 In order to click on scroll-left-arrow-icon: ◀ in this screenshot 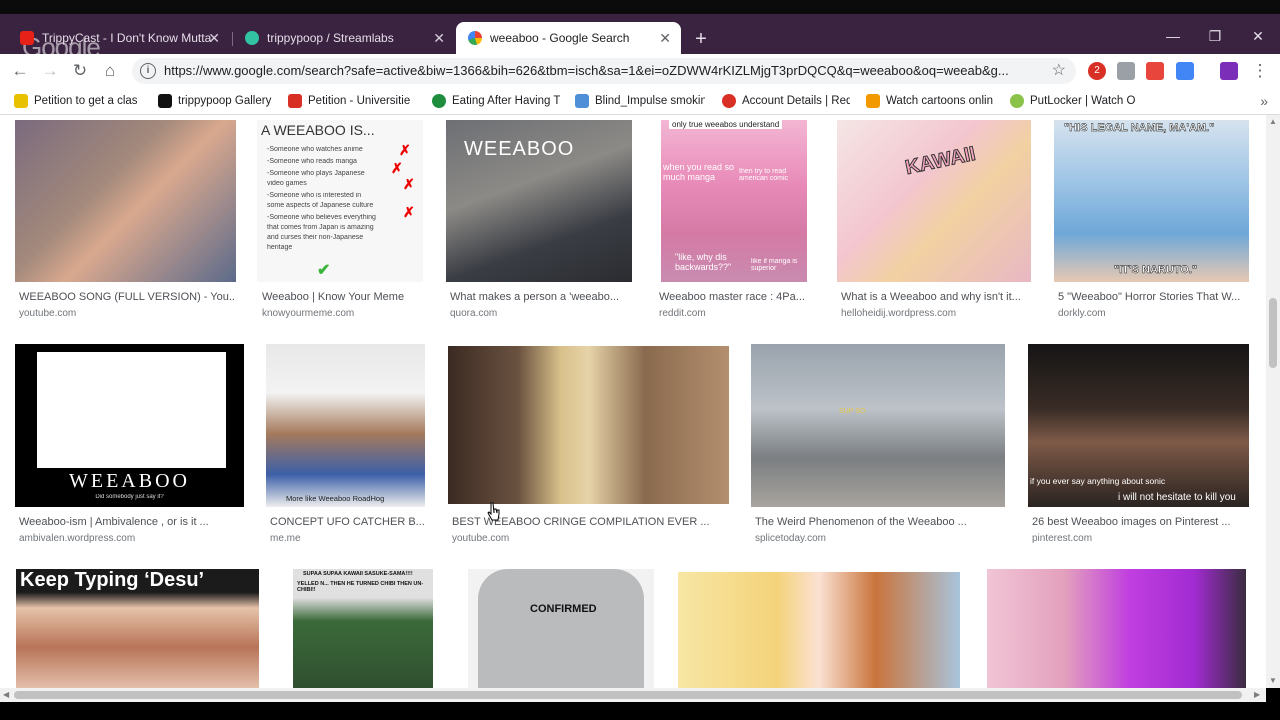, I will do `click(6, 694)`.